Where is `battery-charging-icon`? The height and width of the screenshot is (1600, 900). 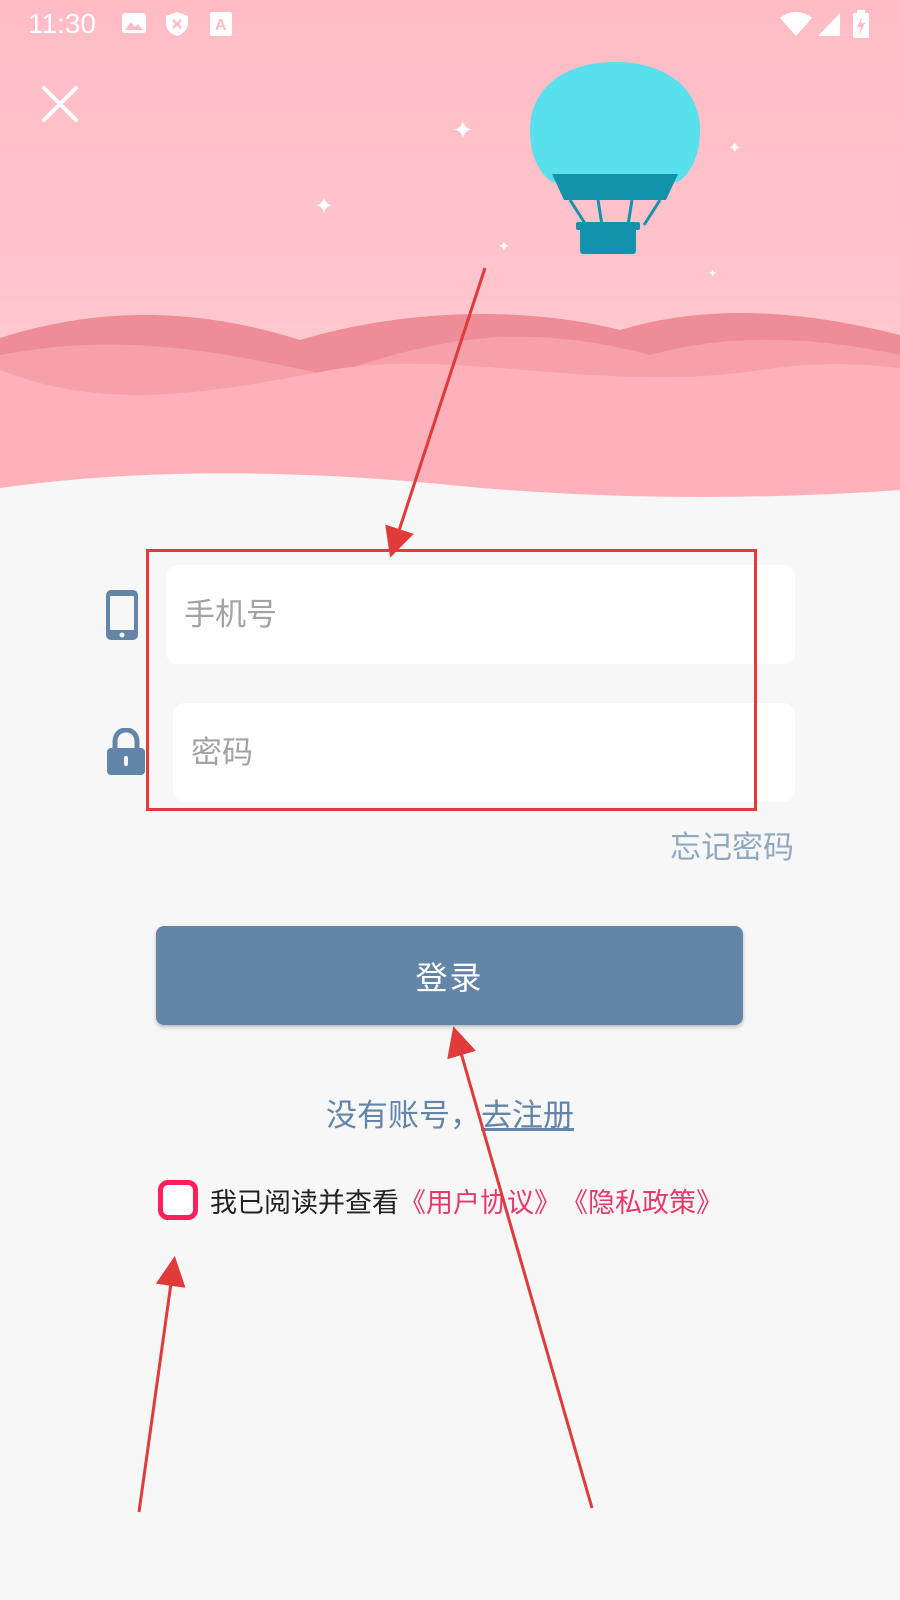
battery-charging-icon is located at coordinates (861, 24).